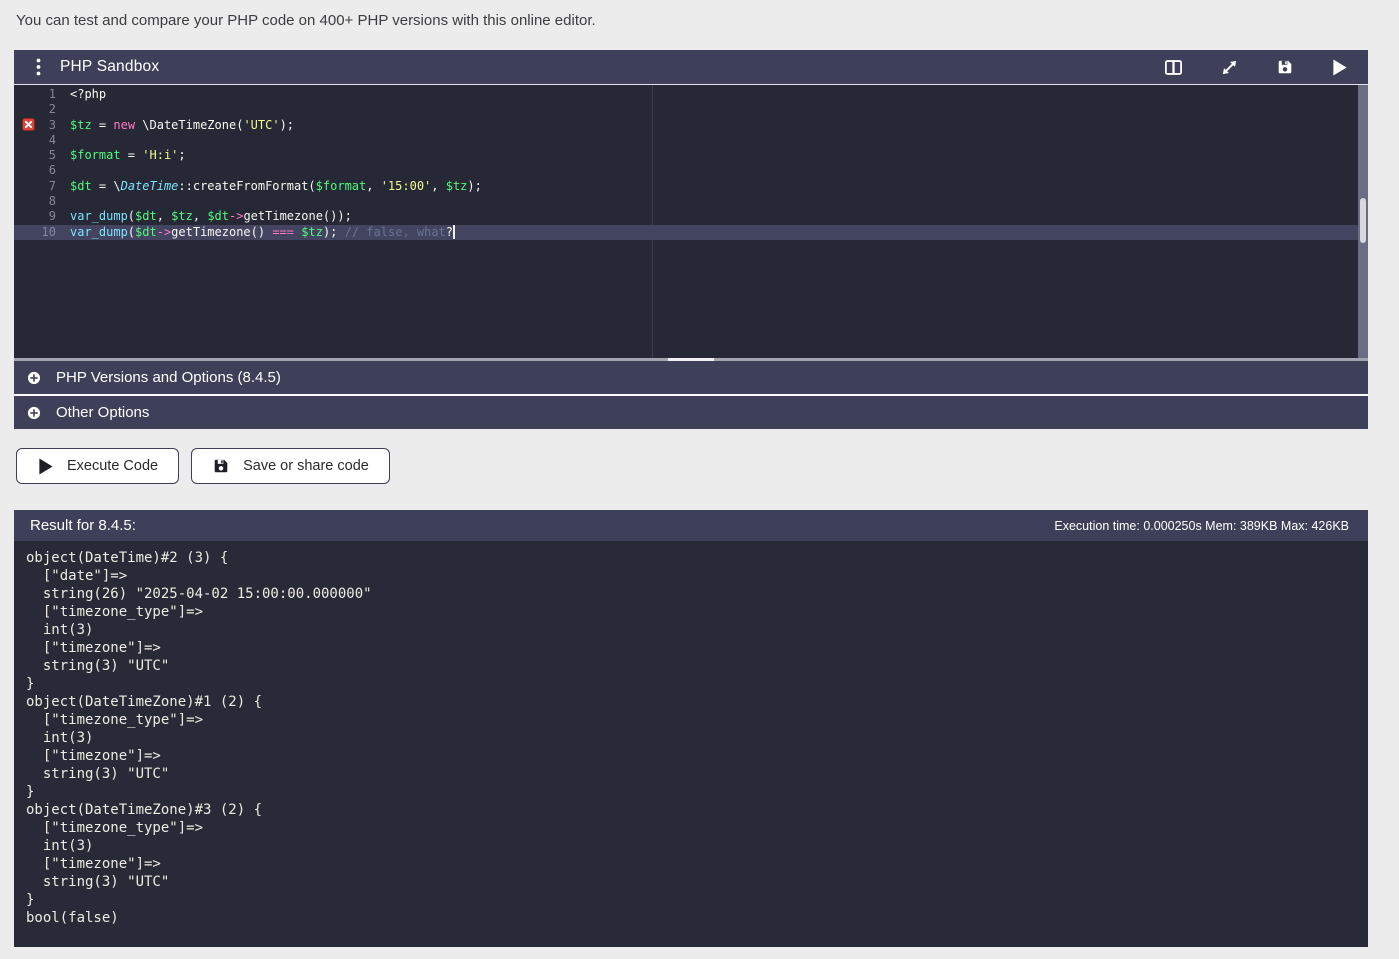 The width and height of the screenshot is (1399, 959). I want to click on line-number: 2, so click(52, 109).